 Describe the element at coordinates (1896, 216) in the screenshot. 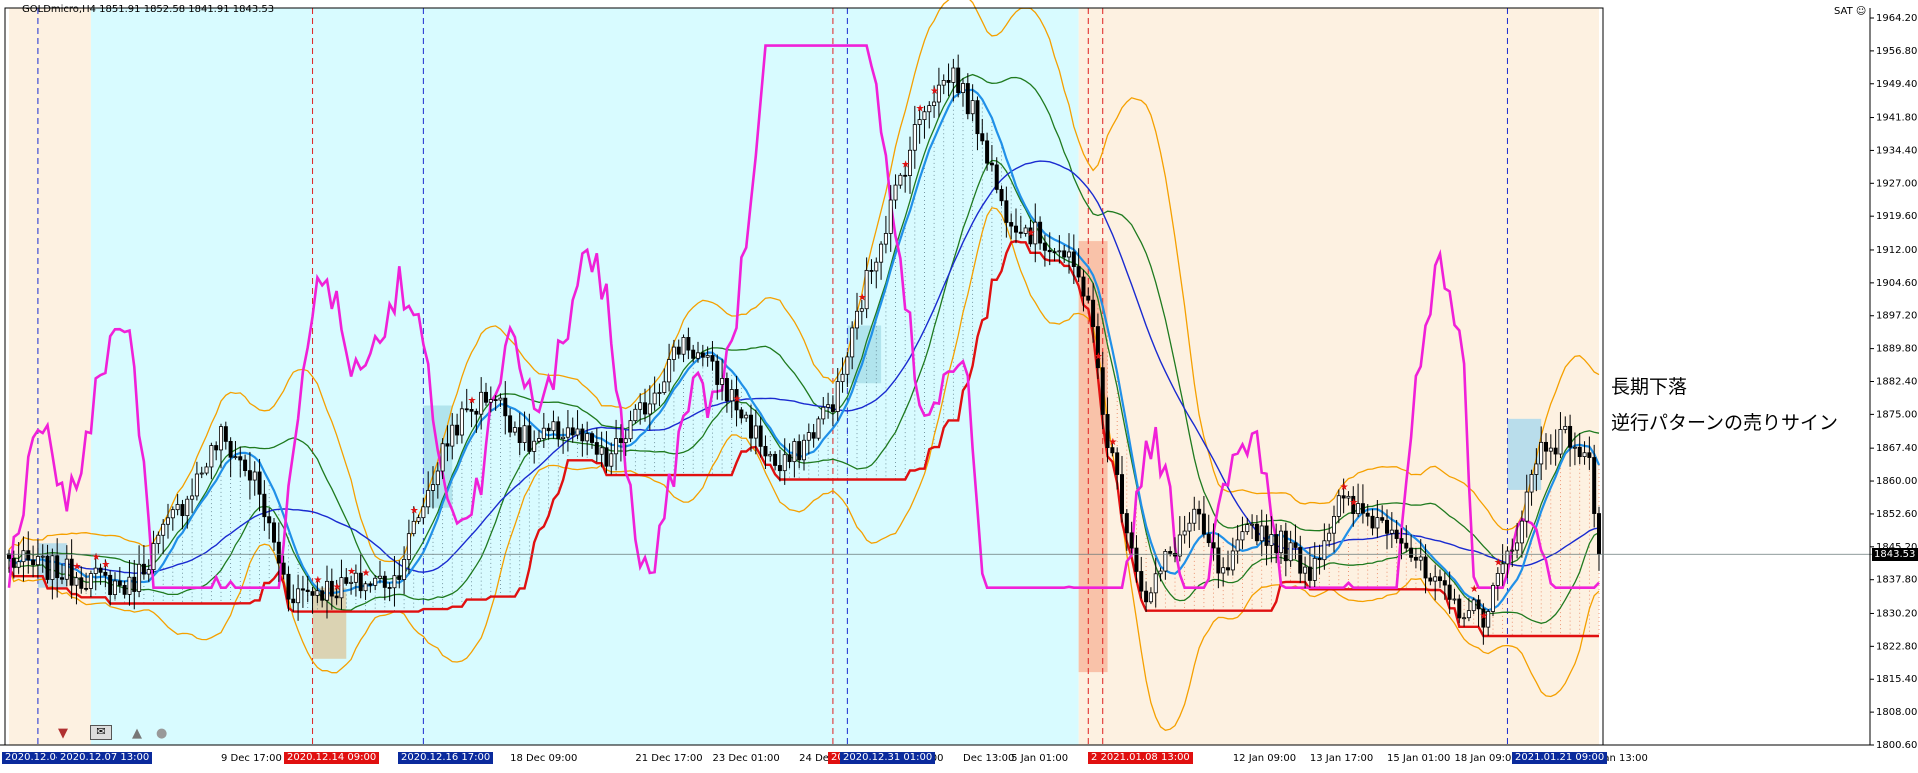

I see `y-tick-label: 1919.60` at that location.